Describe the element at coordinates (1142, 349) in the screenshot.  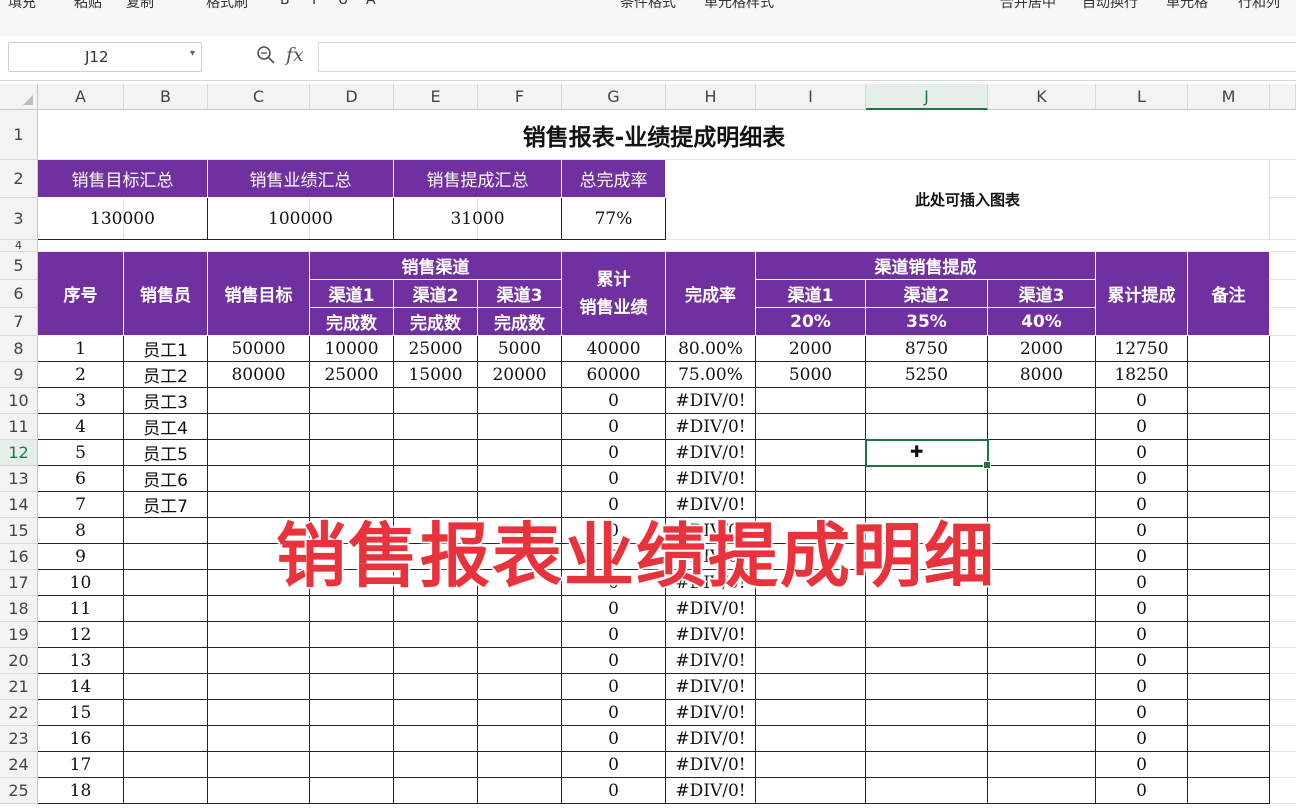
I see `data-cell-total: 12750` at that location.